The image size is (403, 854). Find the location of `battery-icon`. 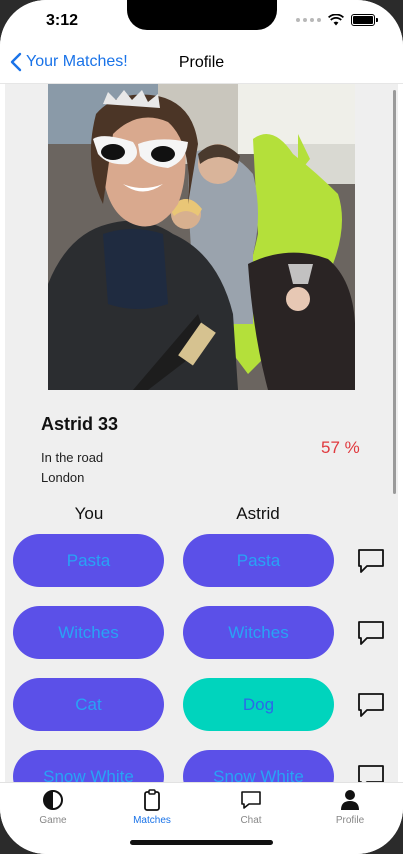

battery-icon is located at coordinates (364, 20).